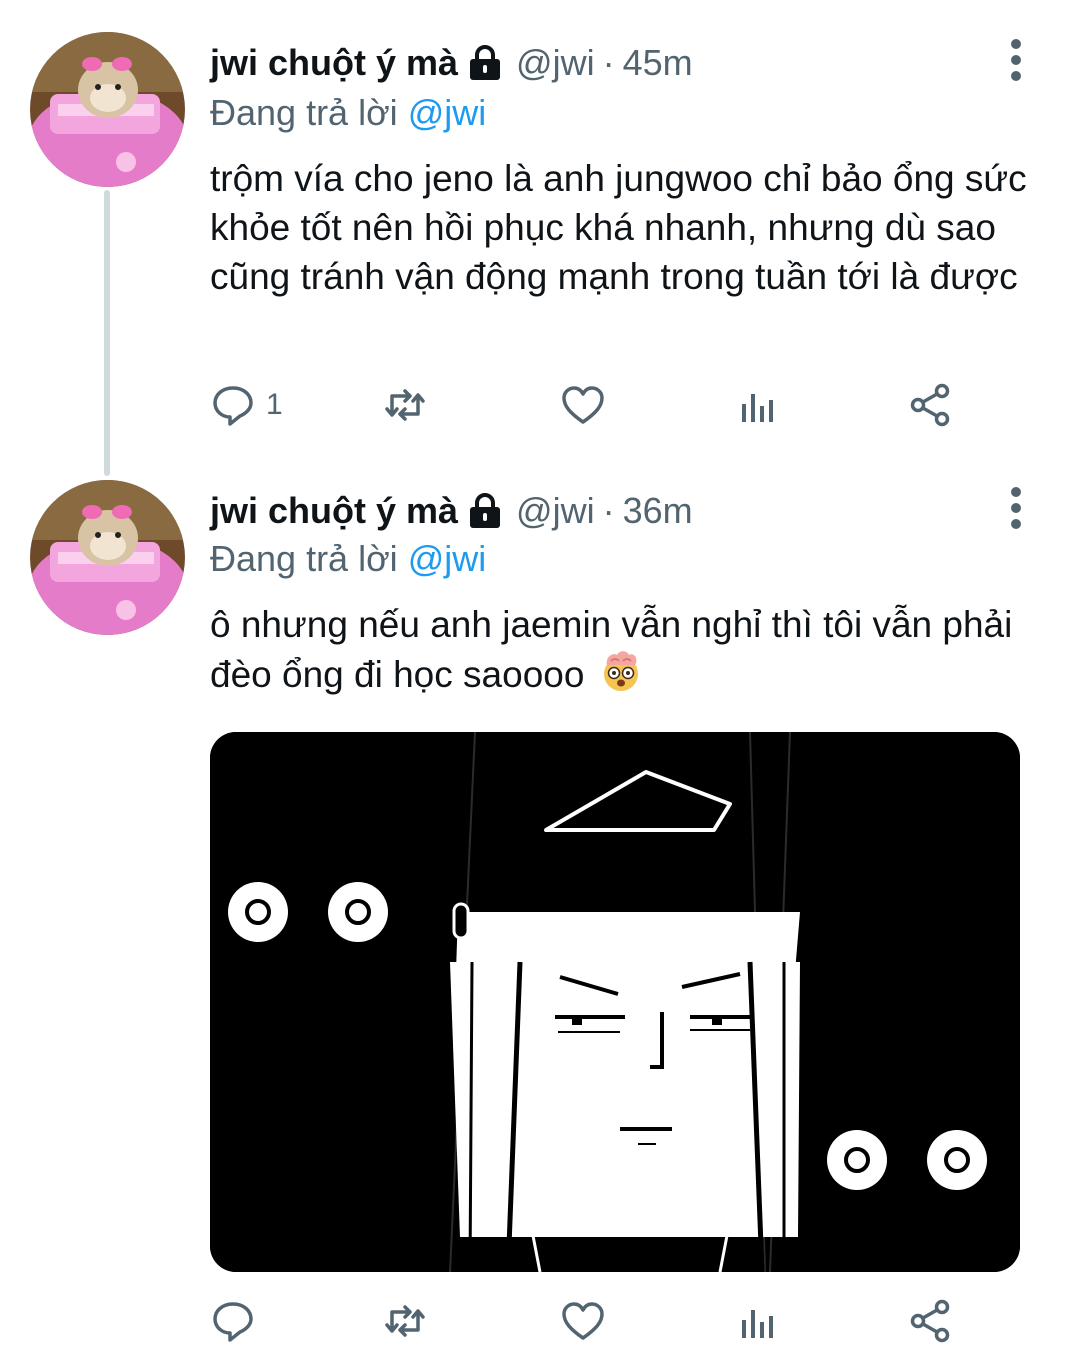 The height and width of the screenshot is (1359, 1080). I want to click on timestamp: 45m, so click(658, 63).